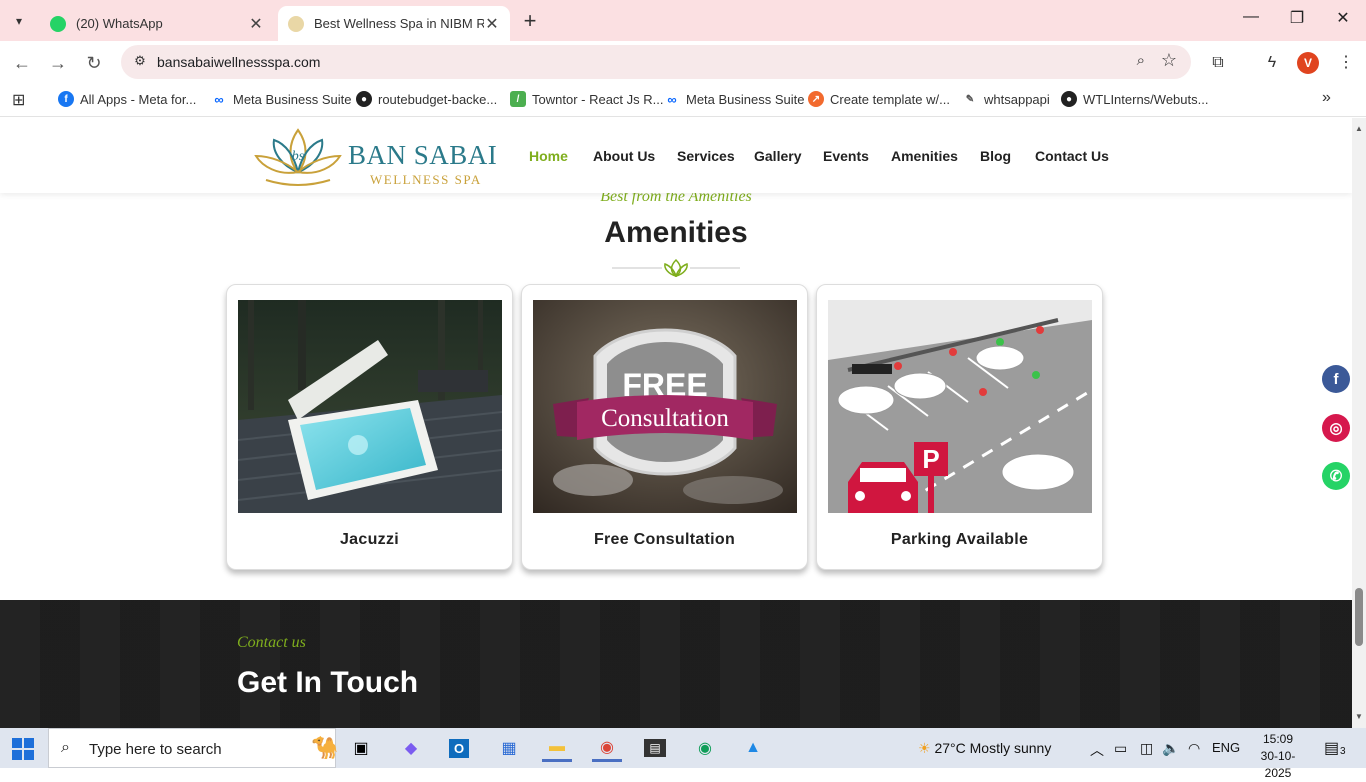 The height and width of the screenshot is (782, 1366). I want to click on language-indicator: ENG, so click(1226, 747).